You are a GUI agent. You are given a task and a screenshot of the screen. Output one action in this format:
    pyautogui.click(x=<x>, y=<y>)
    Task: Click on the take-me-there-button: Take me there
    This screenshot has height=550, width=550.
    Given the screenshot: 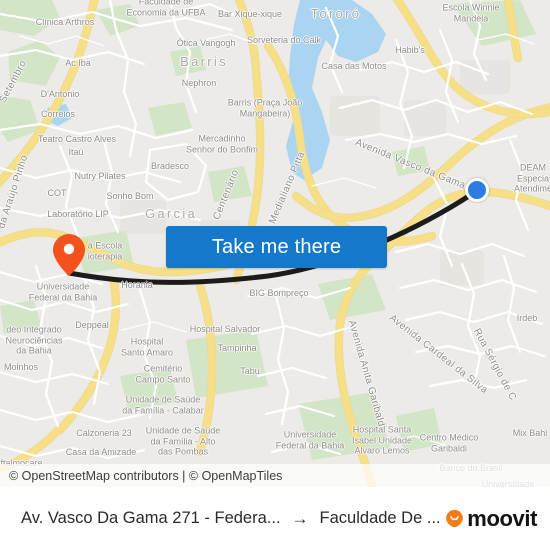 What is the action you would take?
    pyautogui.click(x=276, y=247)
    